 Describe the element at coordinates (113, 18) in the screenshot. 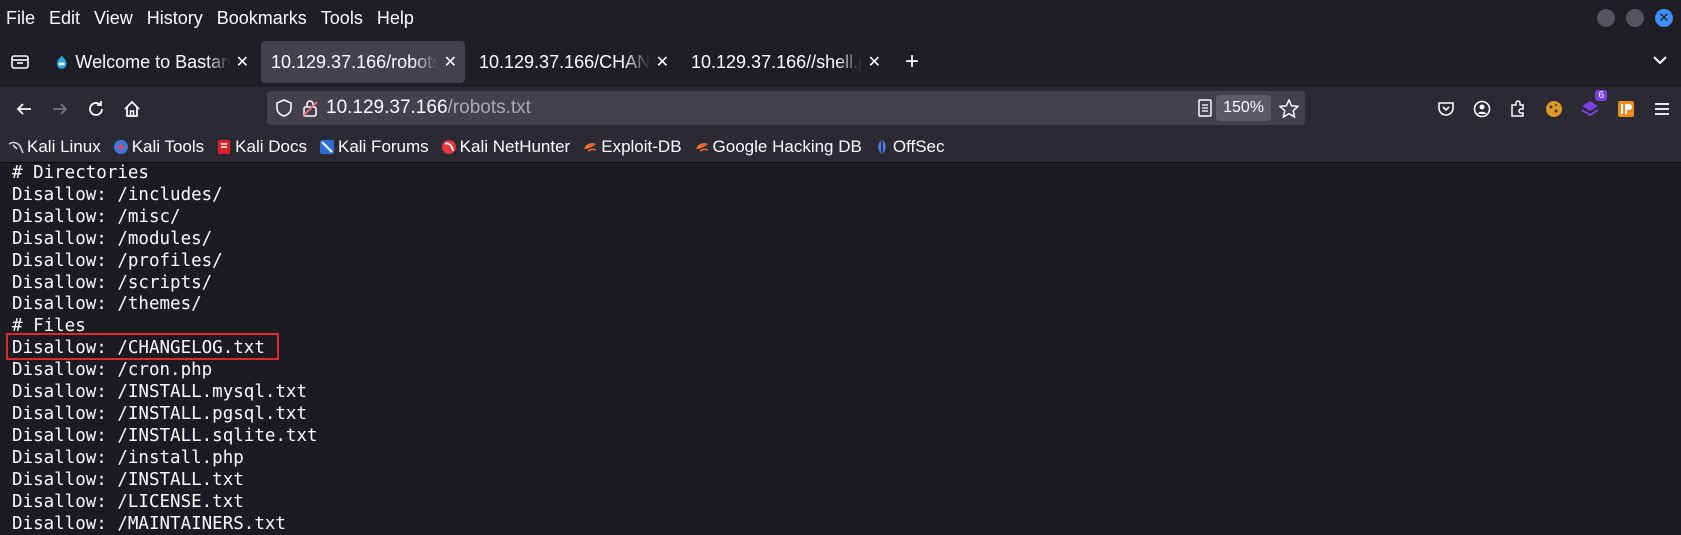

I see `menu-view: View` at that location.